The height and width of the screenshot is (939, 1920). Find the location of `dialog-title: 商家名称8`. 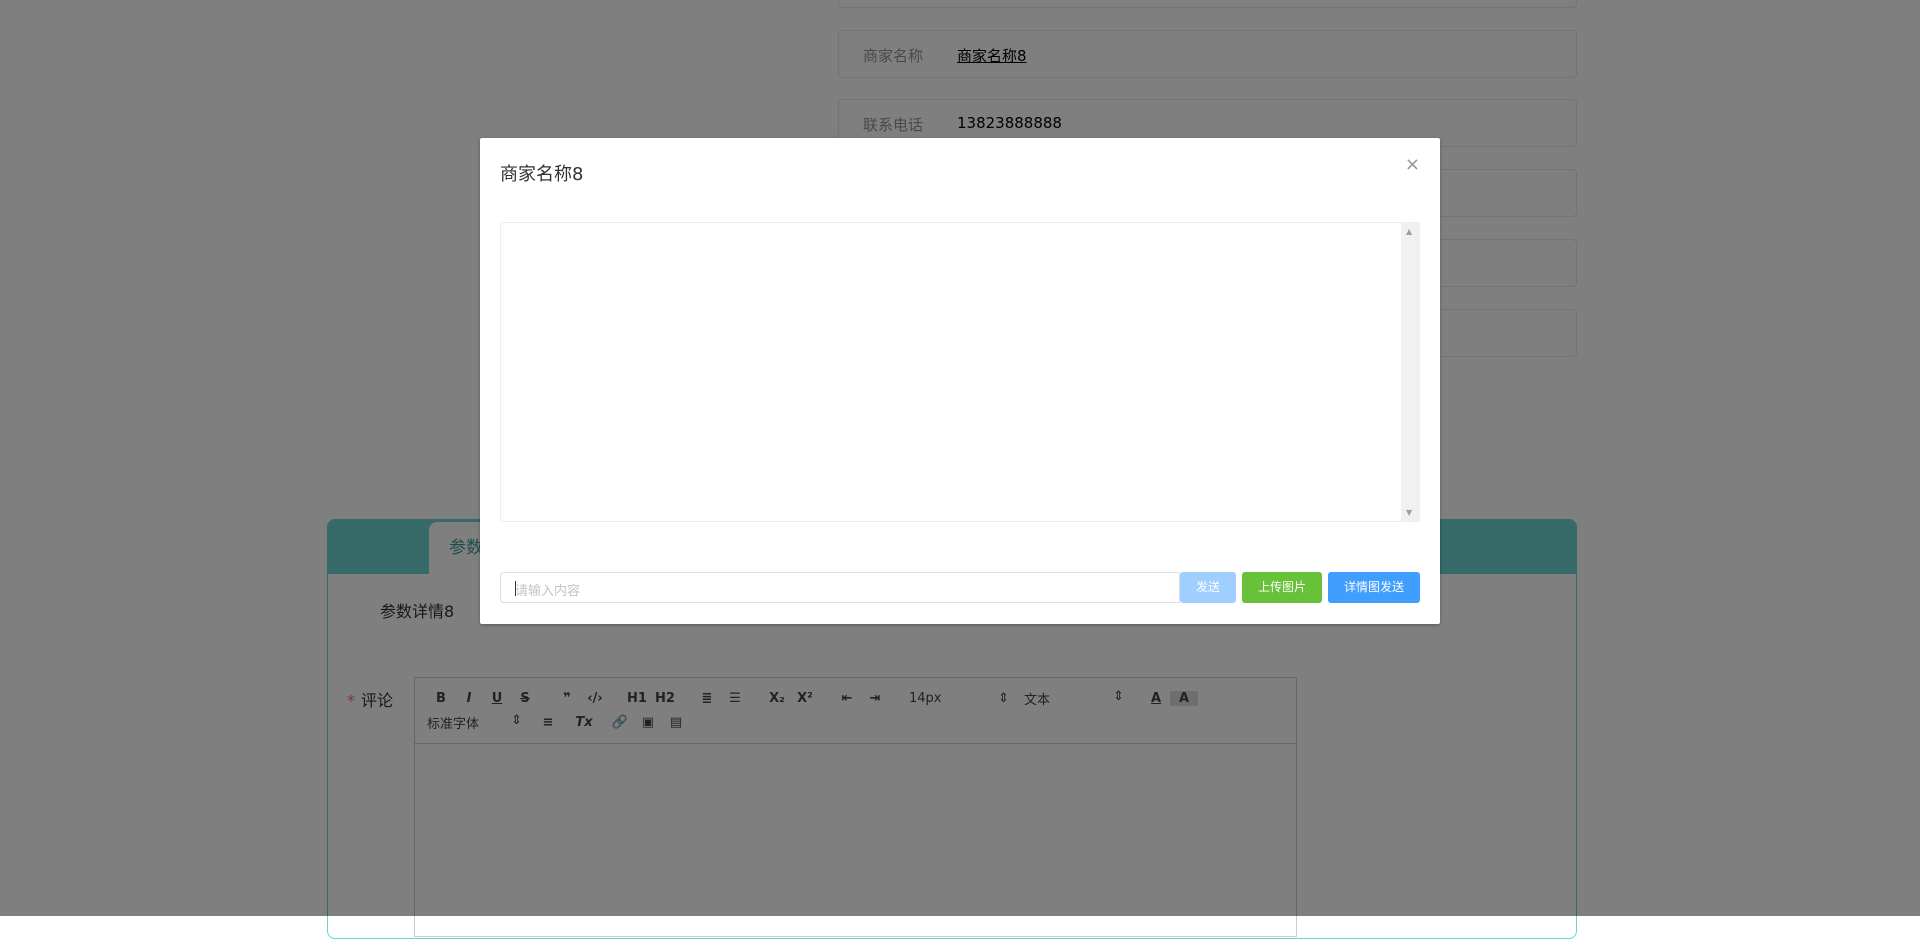

dialog-title: 商家名称8 is located at coordinates (542, 174).